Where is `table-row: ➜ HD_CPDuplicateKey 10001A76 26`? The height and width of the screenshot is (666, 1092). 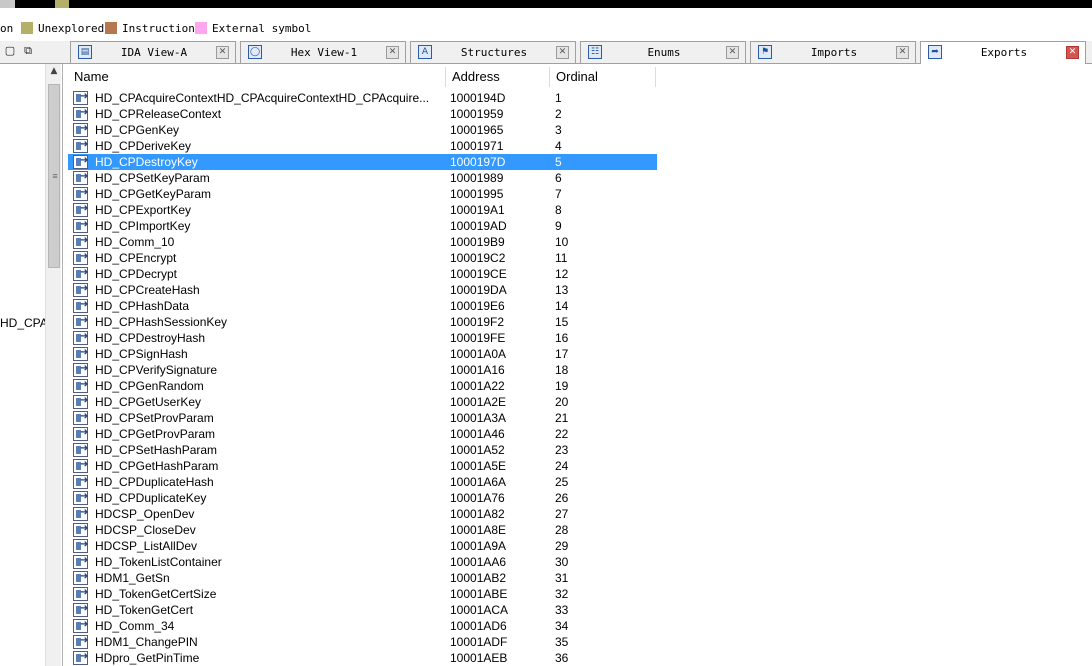 table-row: ➜ HD_CPDuplicateKey 10001A76 26 is located at coordinates (579, 498).